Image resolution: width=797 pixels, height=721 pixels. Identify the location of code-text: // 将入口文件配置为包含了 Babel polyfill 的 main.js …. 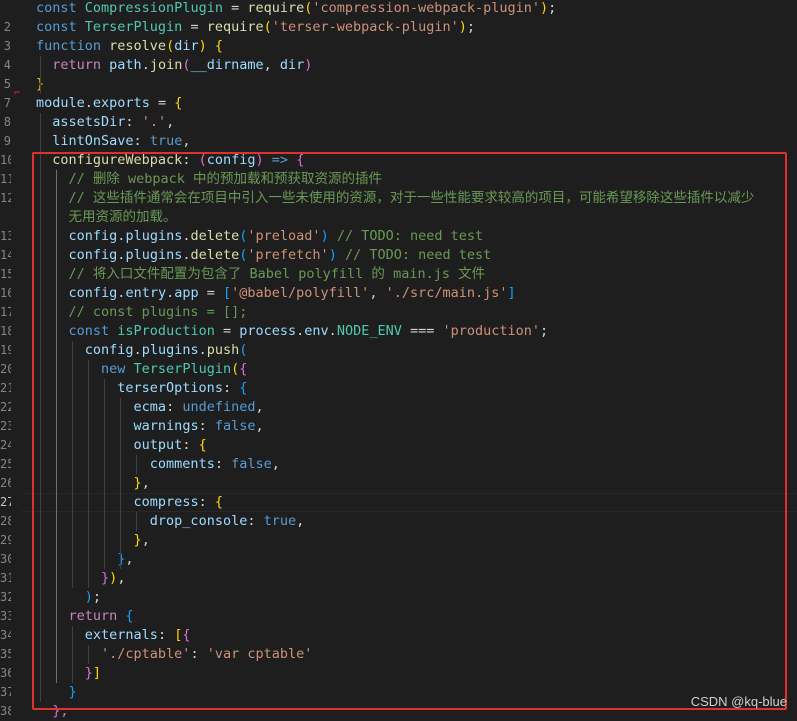
(261, 274).